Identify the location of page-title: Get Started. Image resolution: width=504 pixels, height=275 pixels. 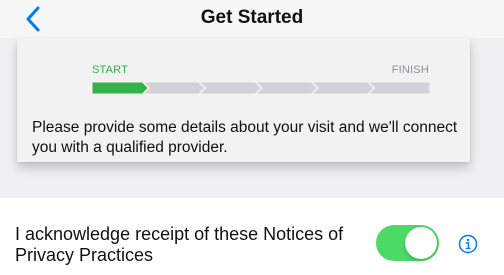
(252, 17).